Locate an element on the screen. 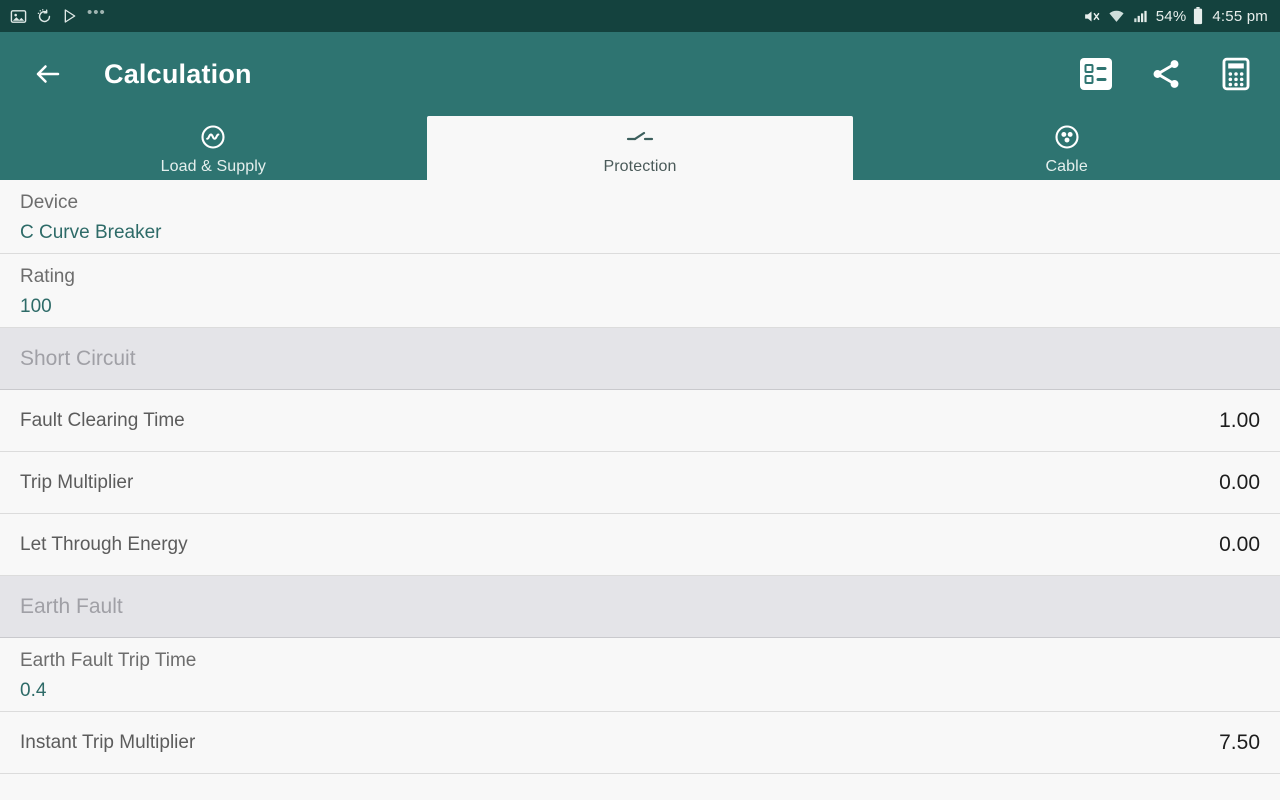 The image size is (1280, 800). section-header-earth-fault: Earth Fault is located at coordinates (640, 607).